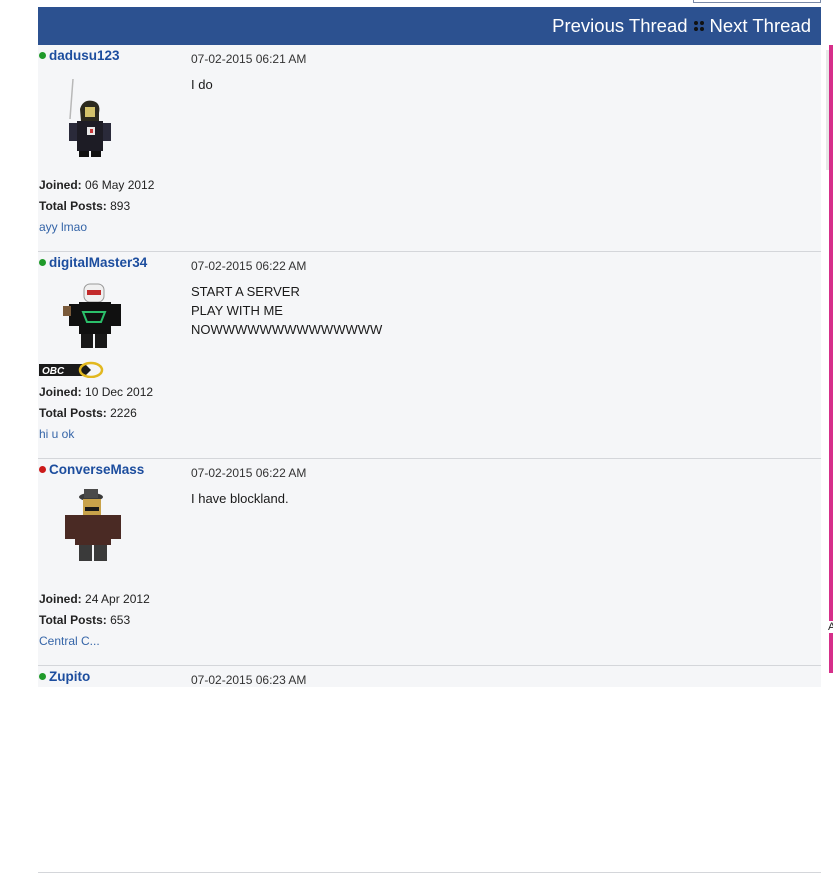 This screenshot has height=873, width=833. What do you see at coordinates (71, 369) in the screenshot?
I see `obc-badge: OBC` at bounding box center [71, 369].